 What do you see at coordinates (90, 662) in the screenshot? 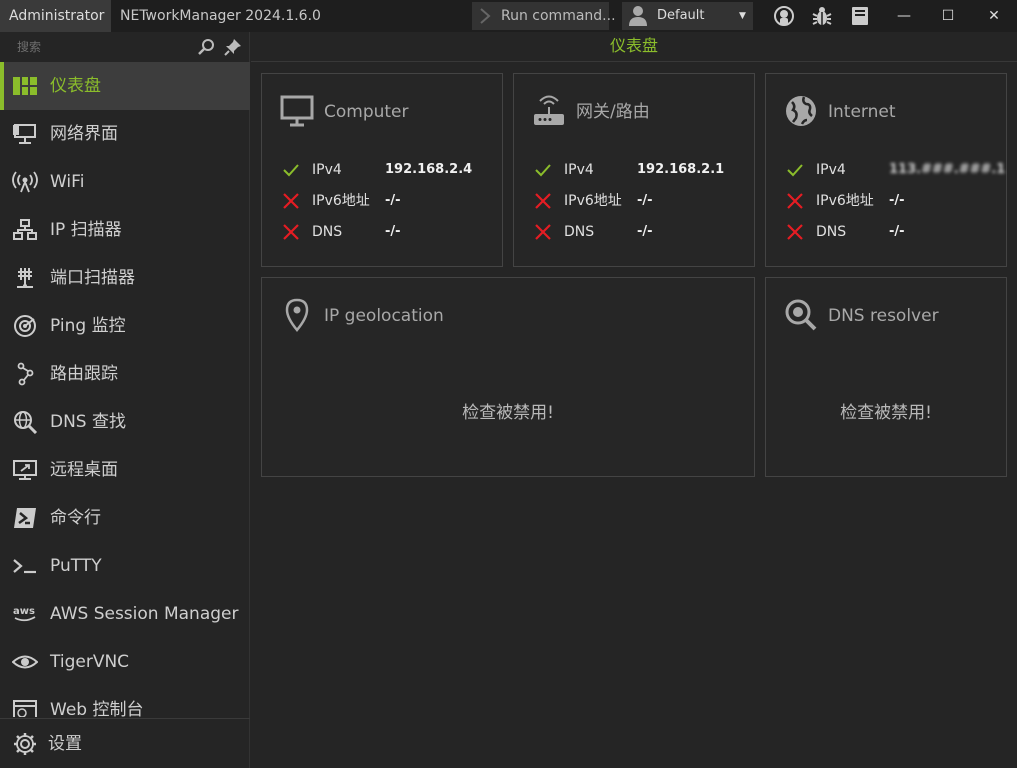
I see `sidebar-item-label: TigerVNC` at bounding box center [90, 662].